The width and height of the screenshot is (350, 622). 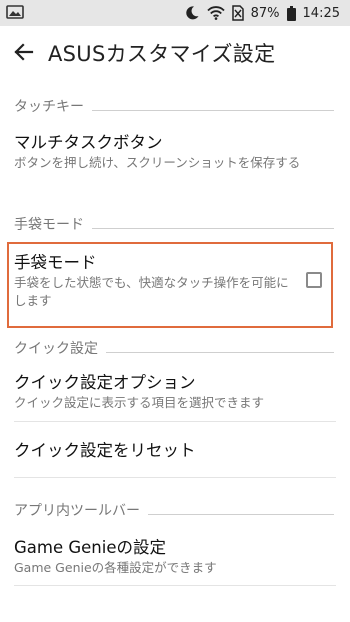 What do you see at coordinates (139, 402) in the screenshot?
I see `item-summary: クイック設定に表示する項目を選択できます` at bounding box center [139, 402].